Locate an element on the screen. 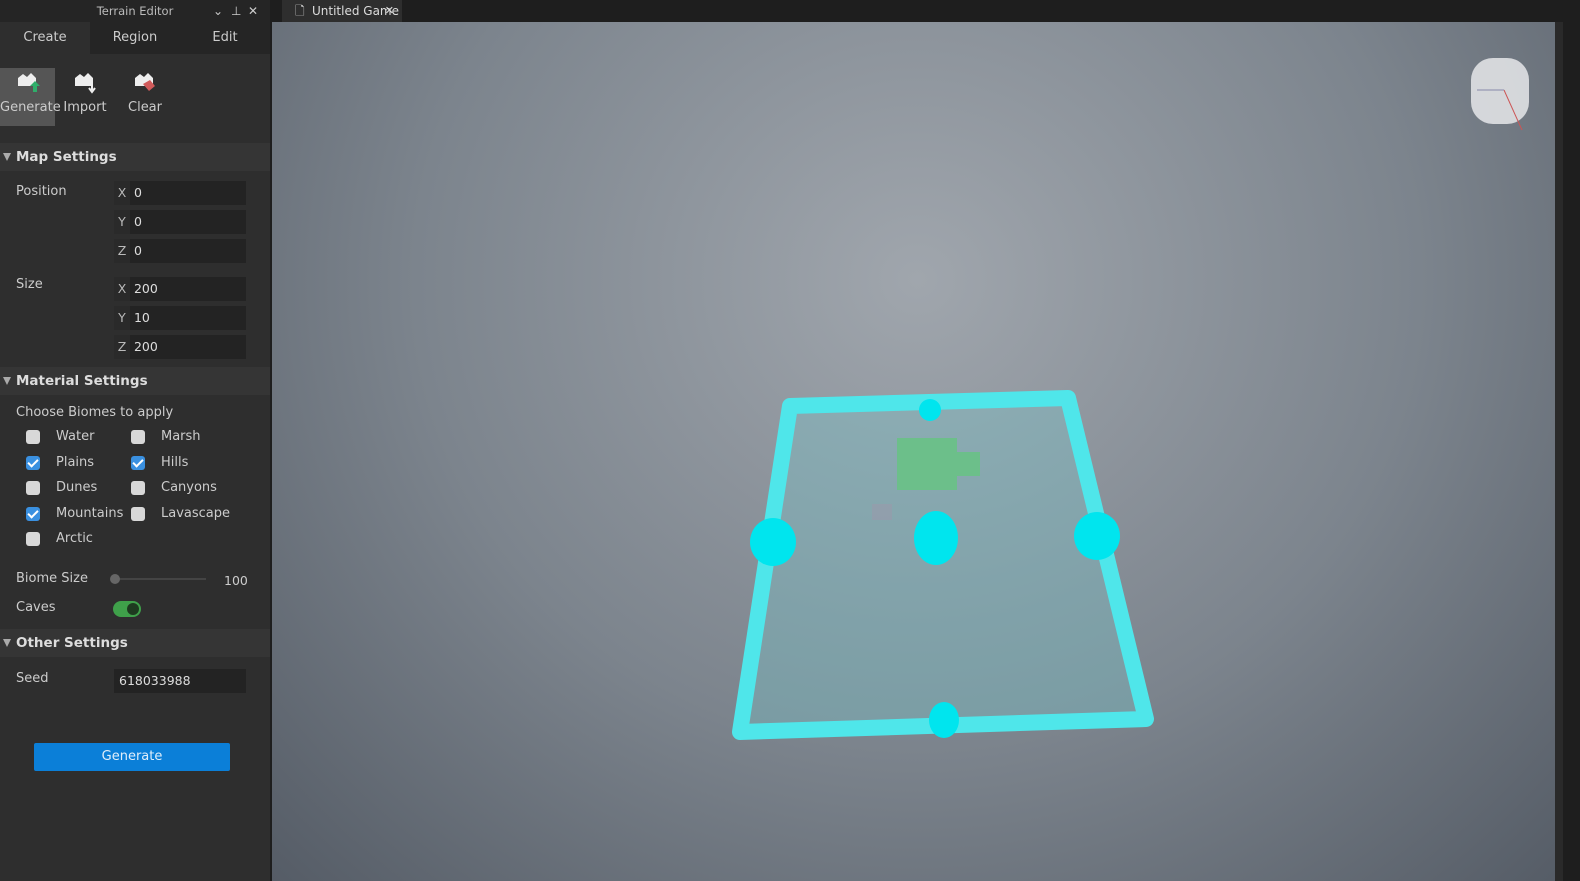 This screenshot has height=881, width=1580. biome-checkbox-marsh: Marsh is located at coordinates (161, 437).